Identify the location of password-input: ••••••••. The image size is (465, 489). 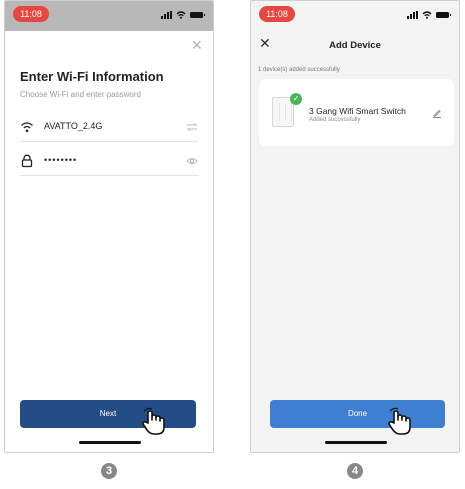
(60, 160).